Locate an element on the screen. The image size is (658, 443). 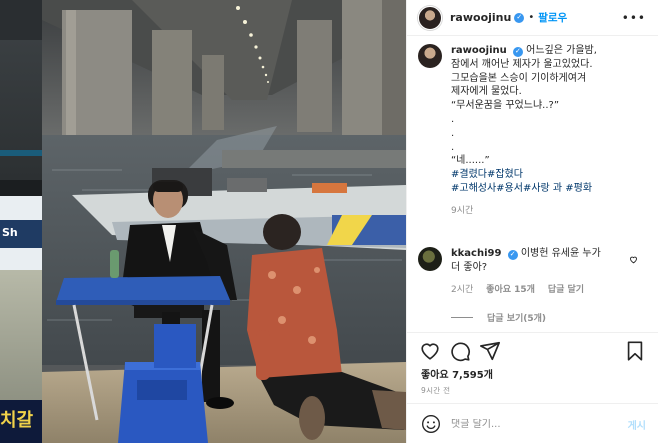
emoji-smiley-icon is located at coordinates (431, 424).